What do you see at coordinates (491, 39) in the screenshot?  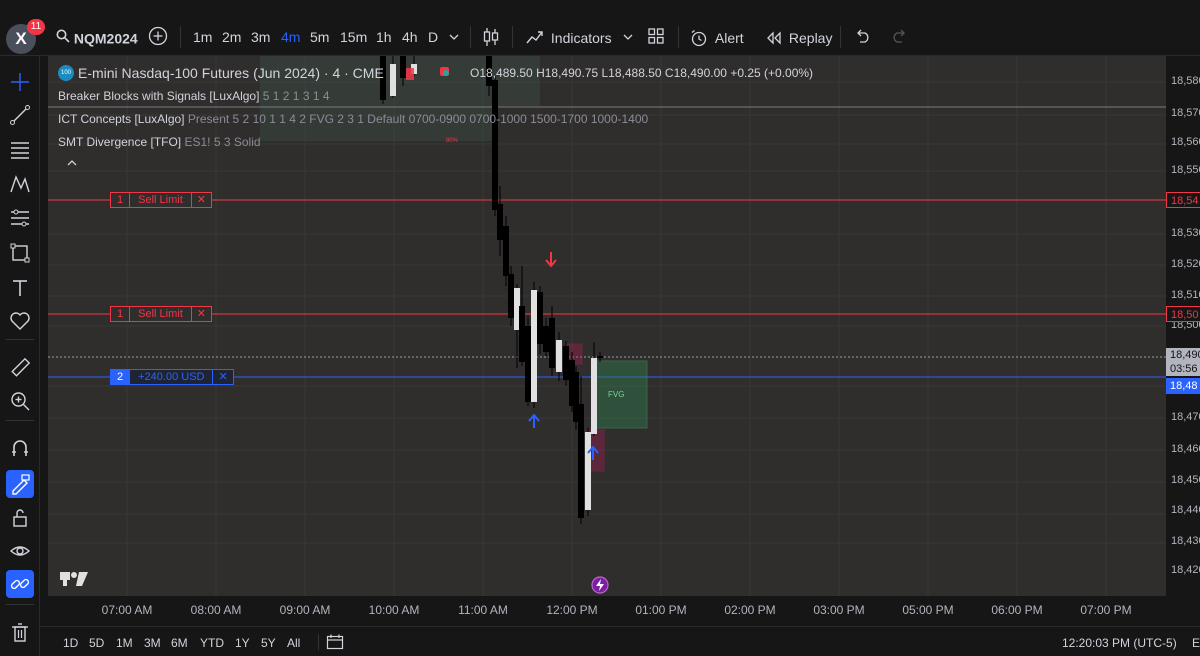 I see `chart-type-button` at bounding box center [491, 39].